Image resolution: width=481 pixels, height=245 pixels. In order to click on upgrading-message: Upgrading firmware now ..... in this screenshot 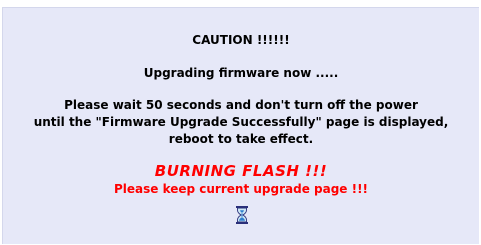, I will do `click(241, 73)`.